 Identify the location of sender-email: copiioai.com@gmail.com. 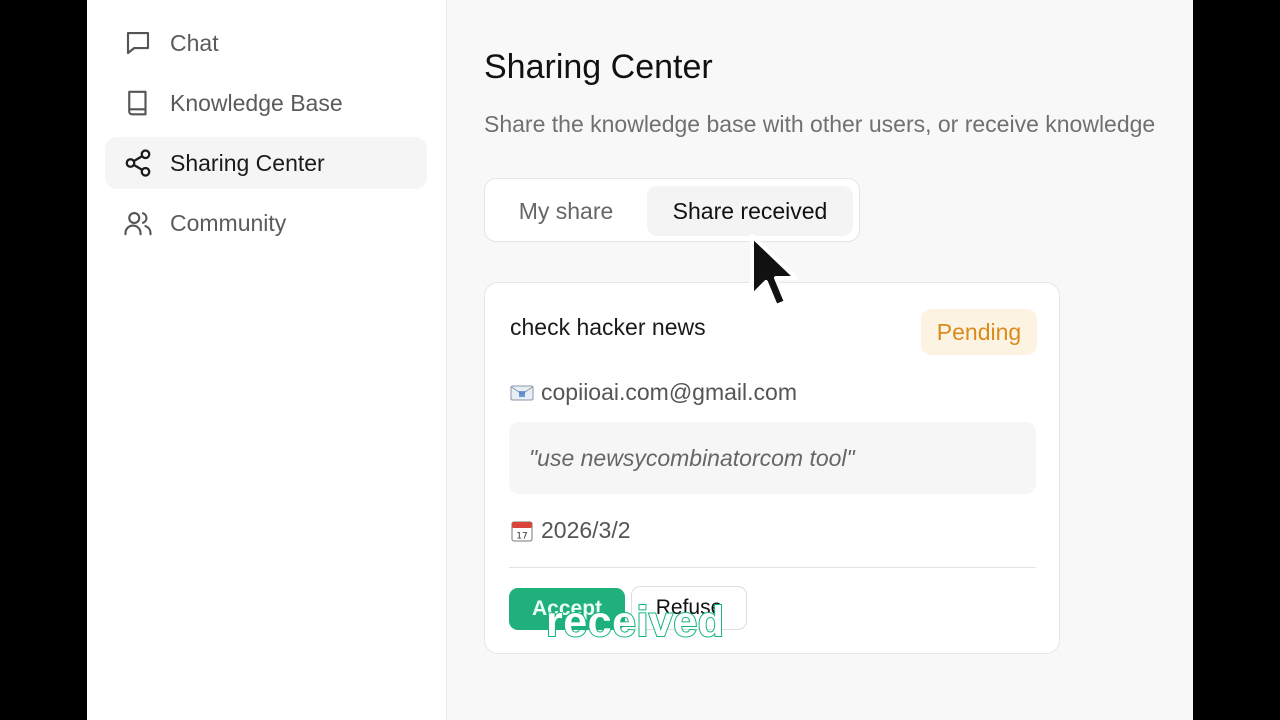
(669, 392).